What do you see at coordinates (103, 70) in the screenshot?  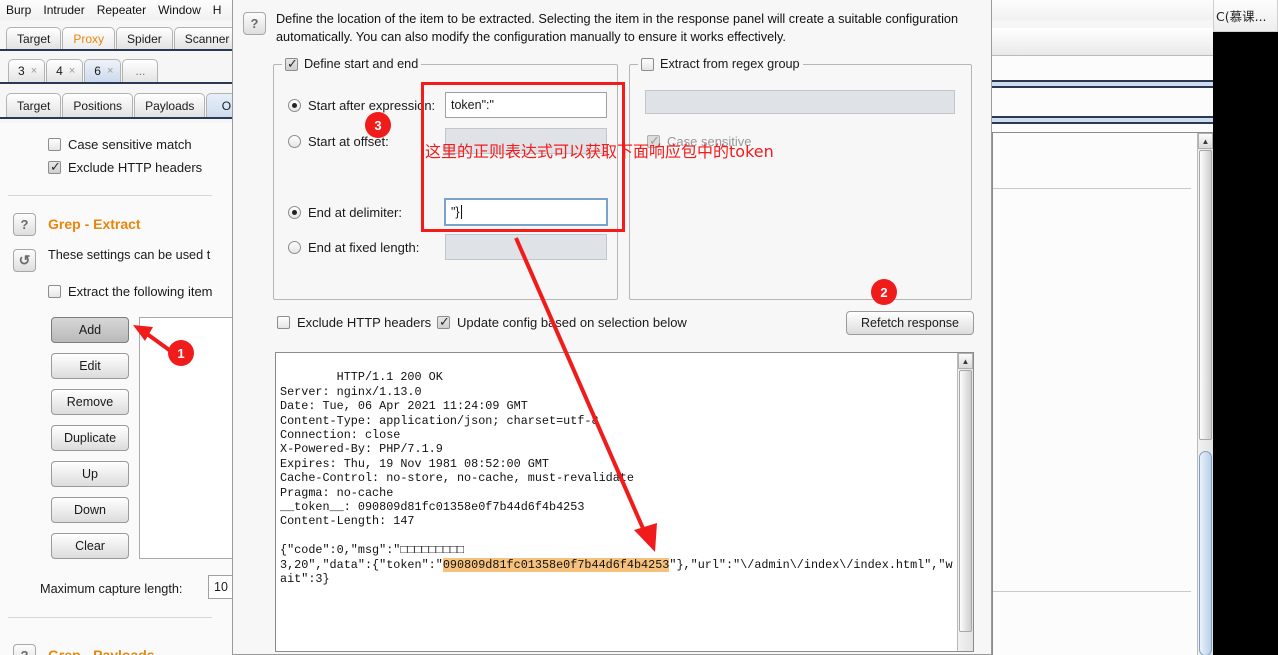 I see `attack-tab-6: 6 ×` at bounding box center [103, 70].